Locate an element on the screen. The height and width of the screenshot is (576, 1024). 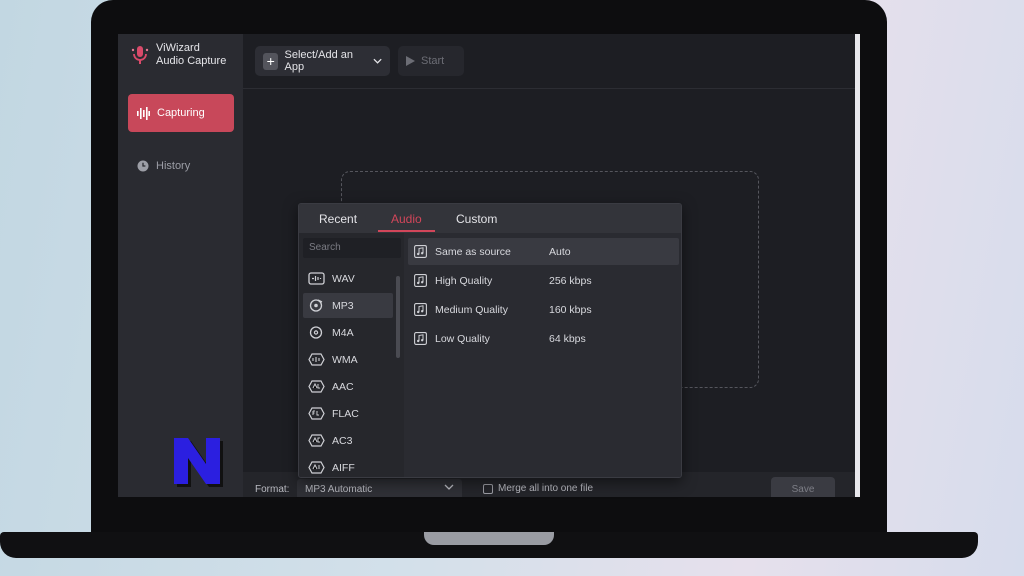
checkbox-box is located at coordinates (488, 488).